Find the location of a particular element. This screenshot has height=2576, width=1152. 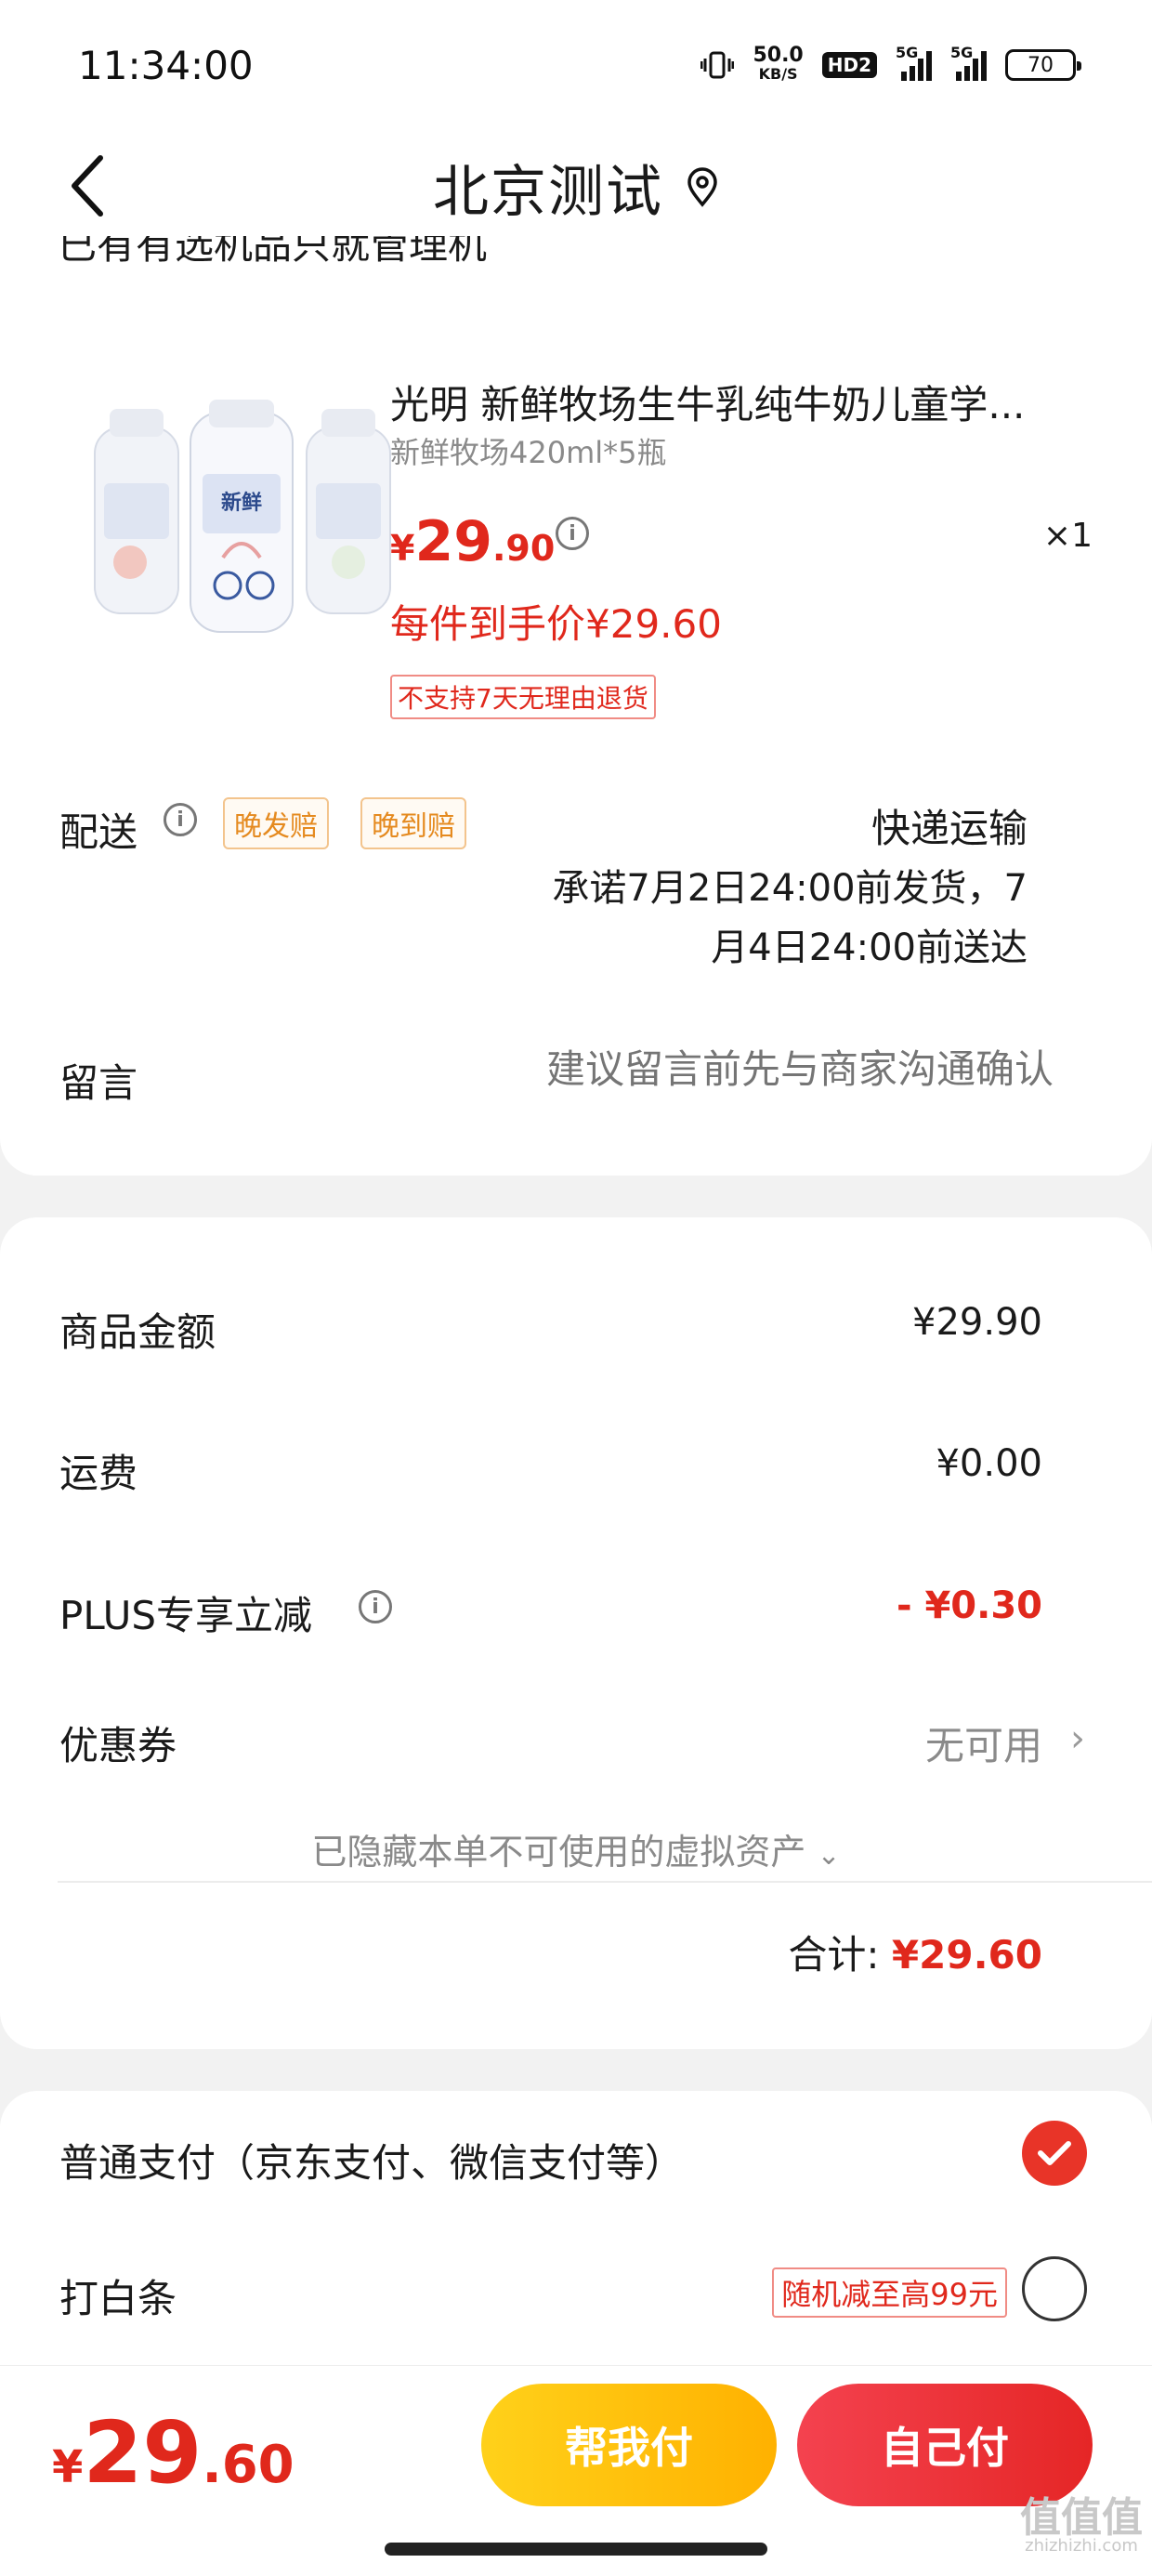

self-pay-button: 自己付 is located at coordinates (945, 2445).